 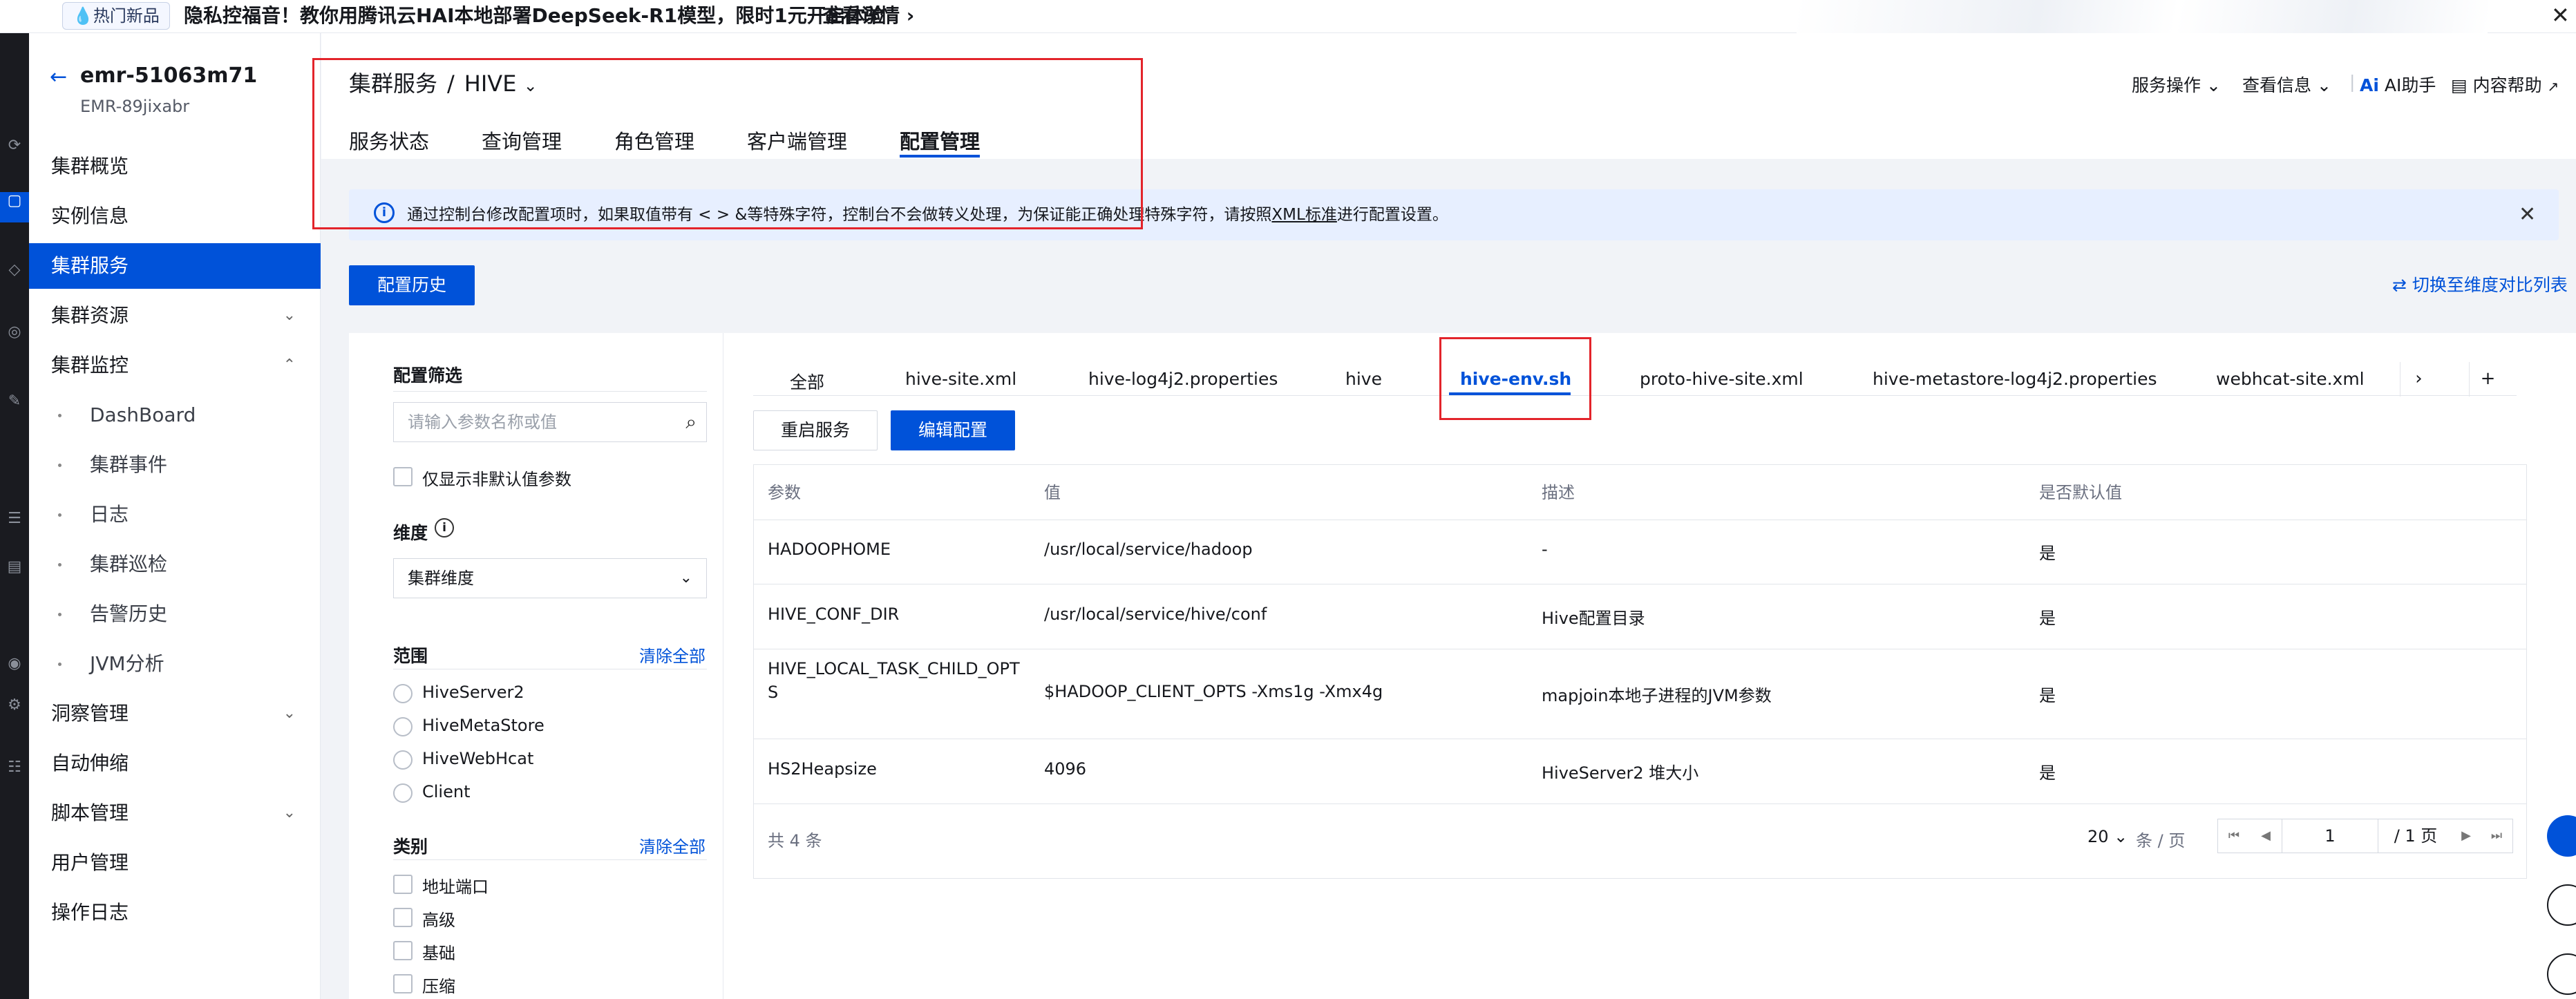 I want to click on rail-icon: ⚙, so click(x=14, y=706).